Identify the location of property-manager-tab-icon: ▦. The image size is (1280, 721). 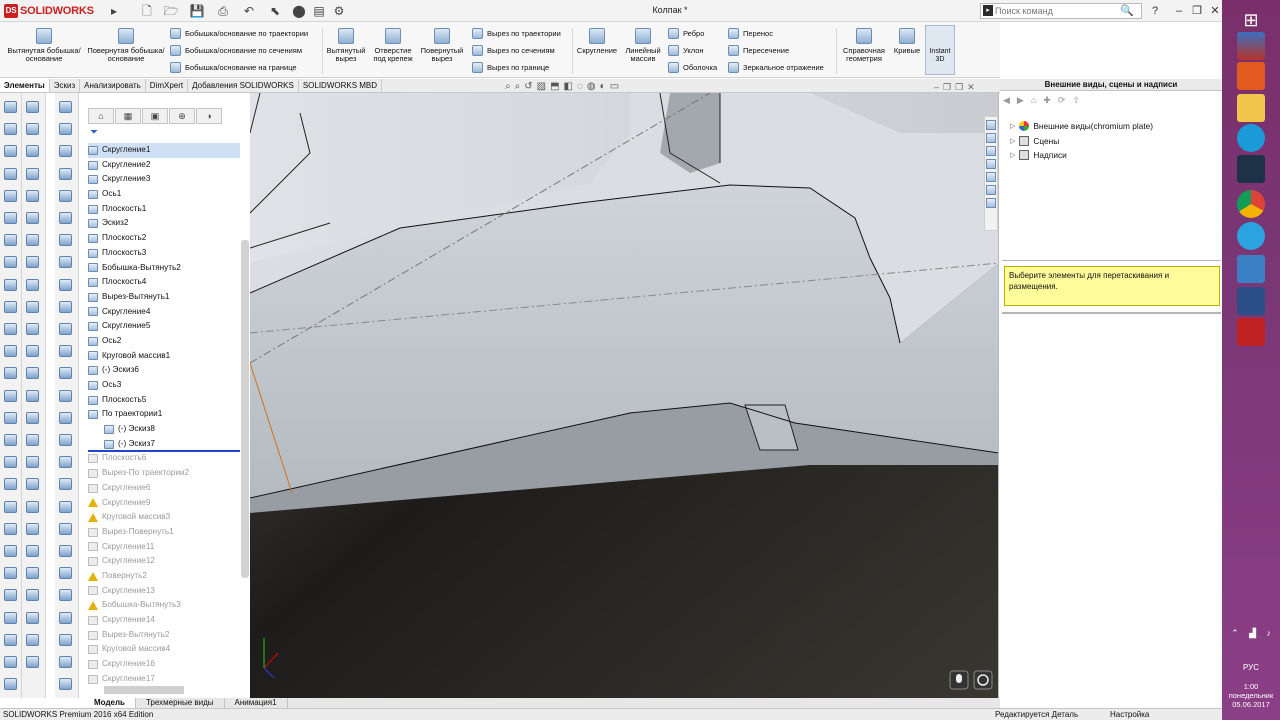
(128, 116).